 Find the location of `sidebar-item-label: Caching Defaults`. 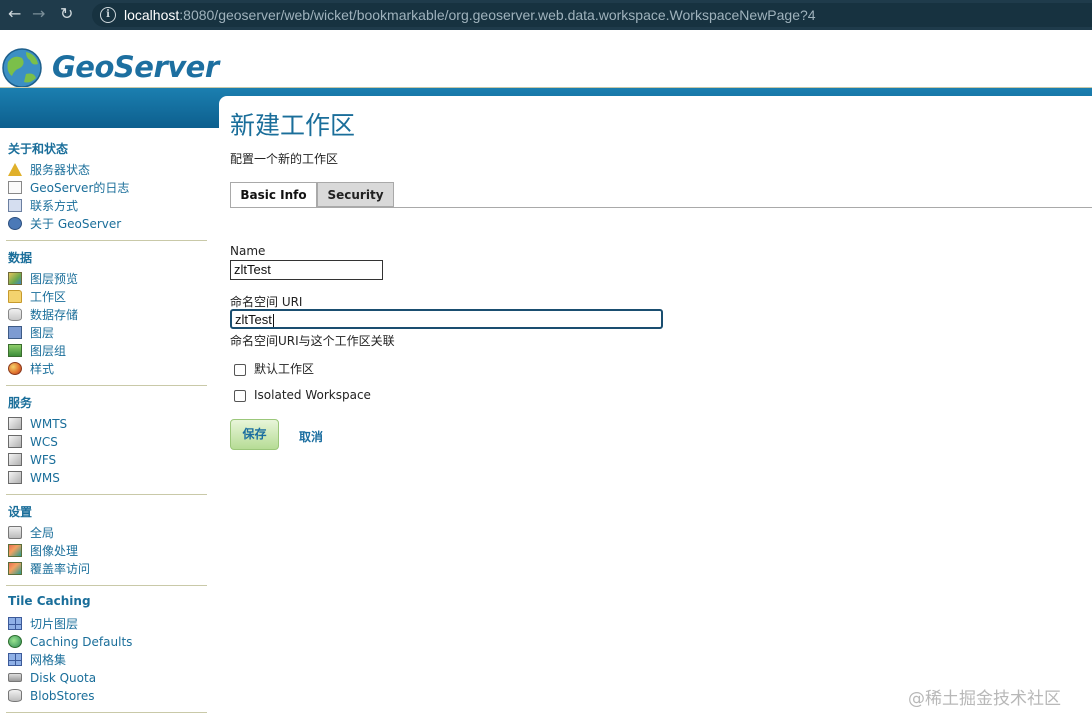

sidebar-item-label: Caching Defaults is located at coordinates (81, 642).